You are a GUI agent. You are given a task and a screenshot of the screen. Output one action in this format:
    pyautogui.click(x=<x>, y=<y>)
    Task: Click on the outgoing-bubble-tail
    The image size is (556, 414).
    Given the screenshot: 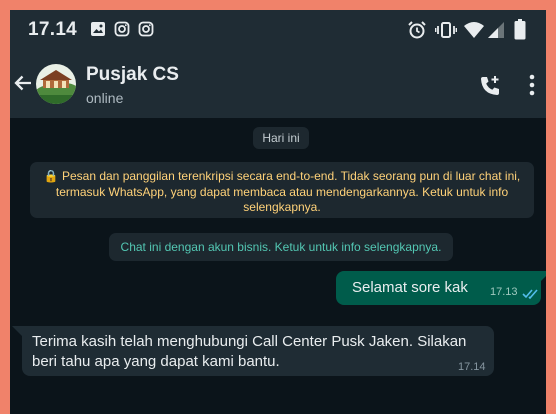 What is the action you would take?
    pyautogui.click(x=543, y=276)
    